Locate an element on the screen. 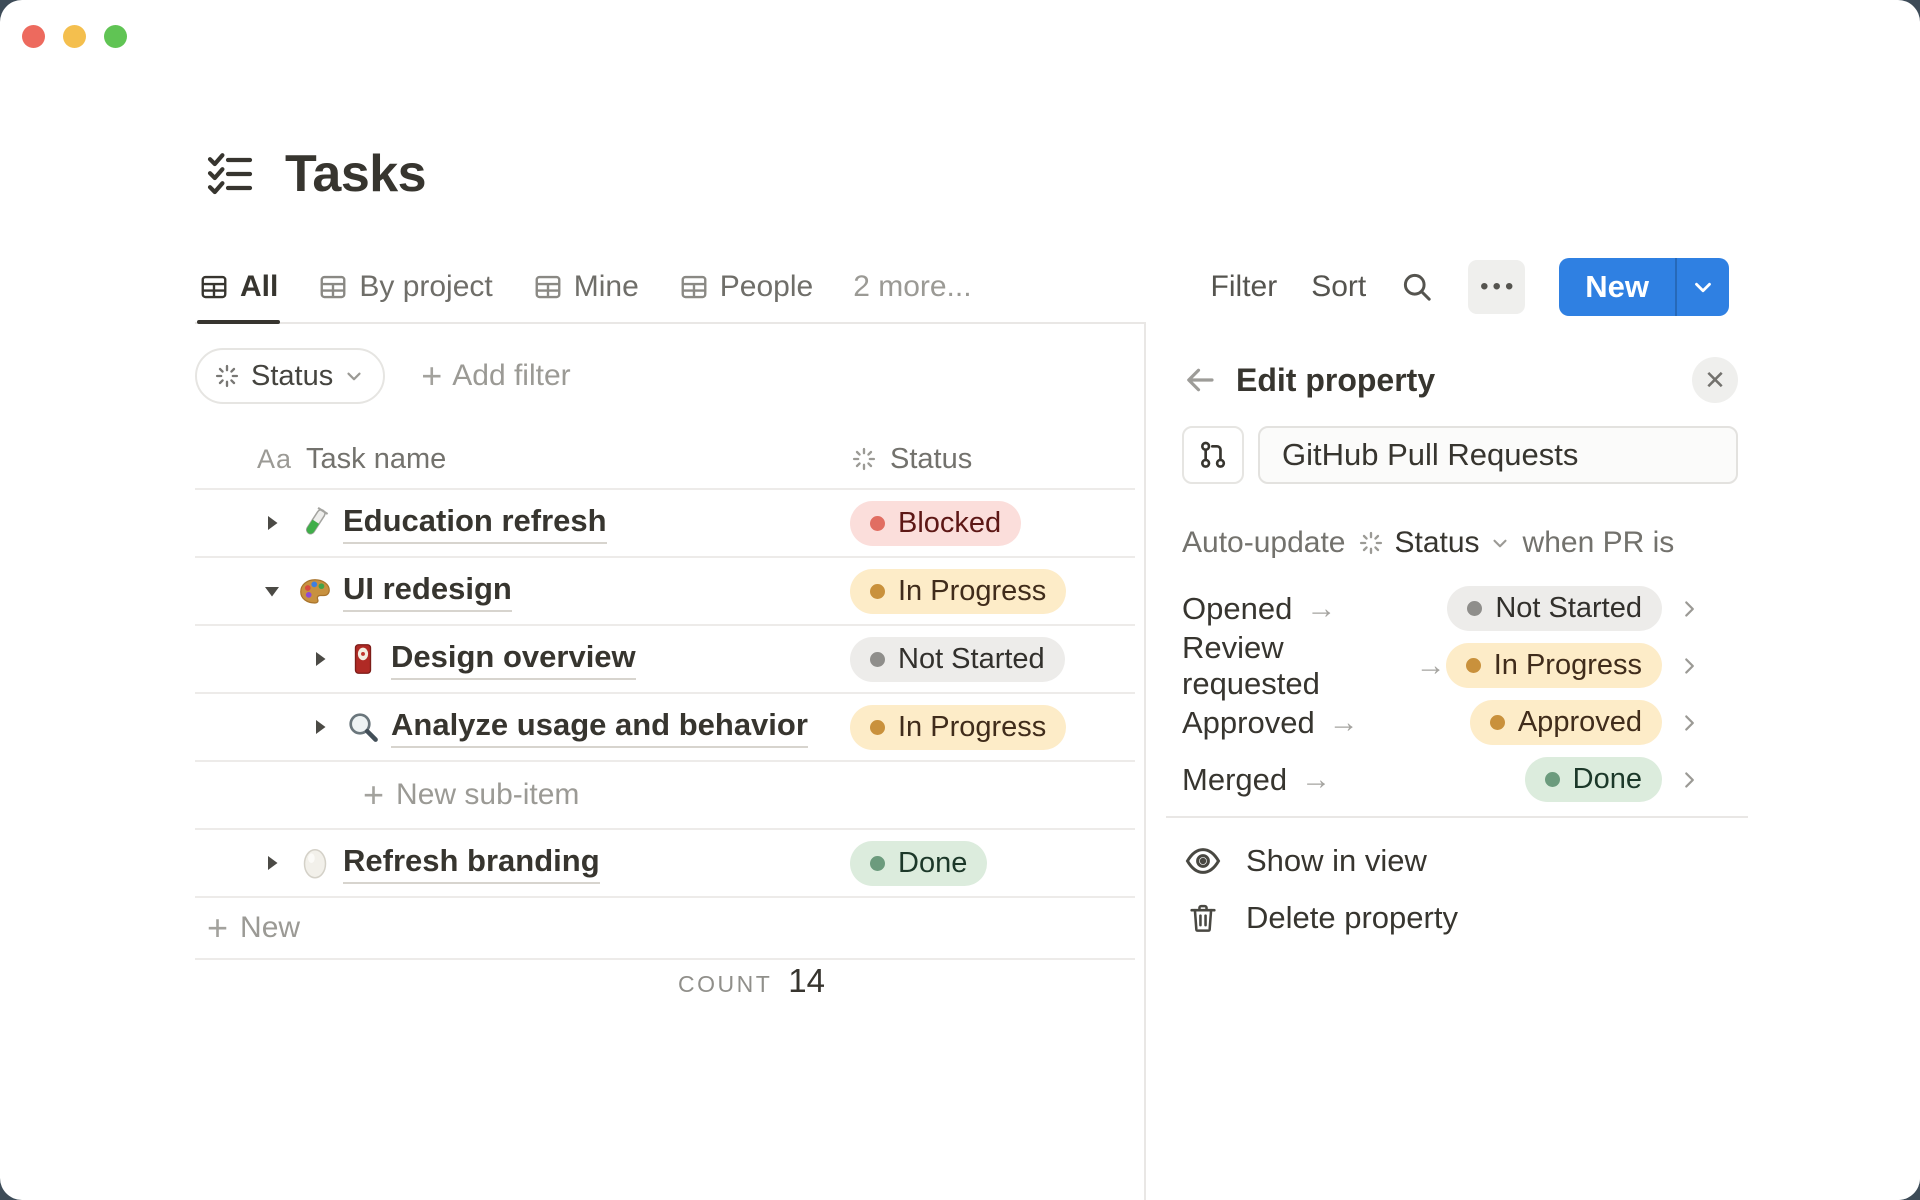 The image size is (1920, 1200). task-title: Analyze usage and behavior is located at coordinates (599, 727).